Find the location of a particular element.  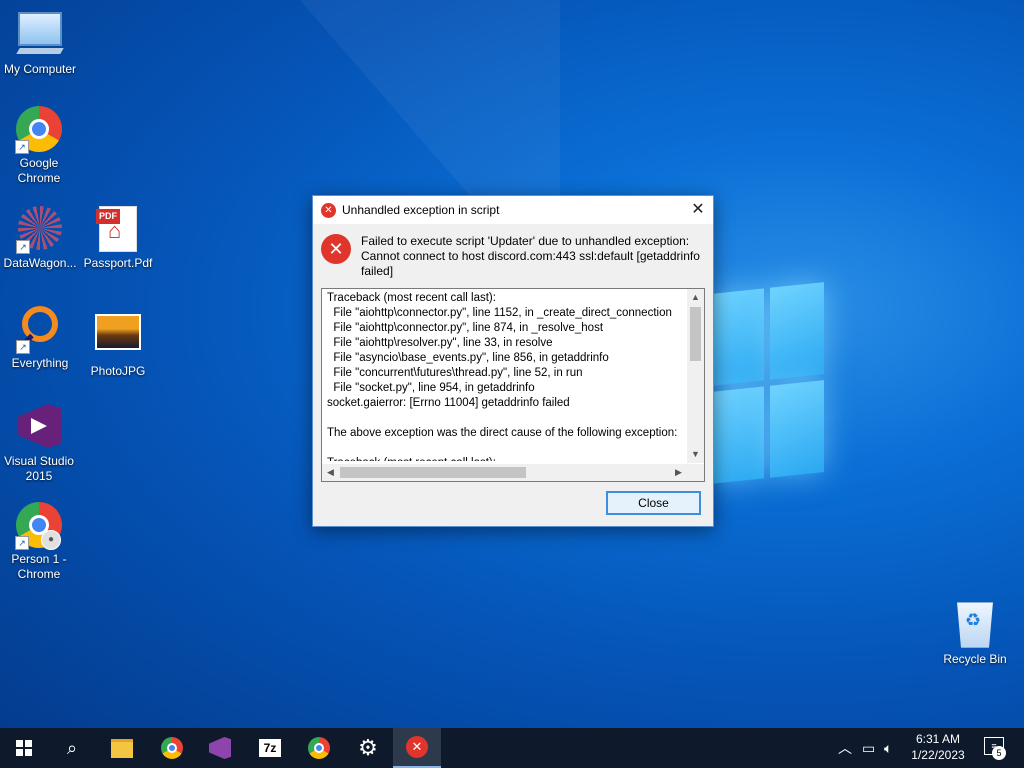

desktop-icon-label: Google Chrome is located at coordinates (39, 170).